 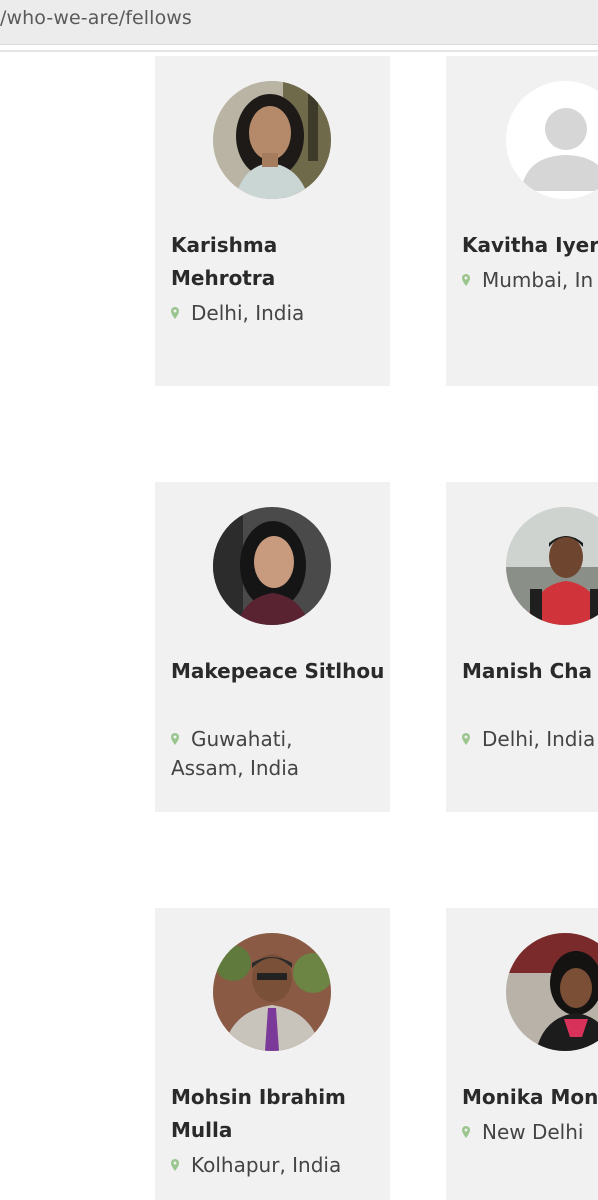 What do you see at coordinates (96, 18) in the screenshot?
I see `url-text: /who-we-are/fellows` at bounding box center [96, 18].